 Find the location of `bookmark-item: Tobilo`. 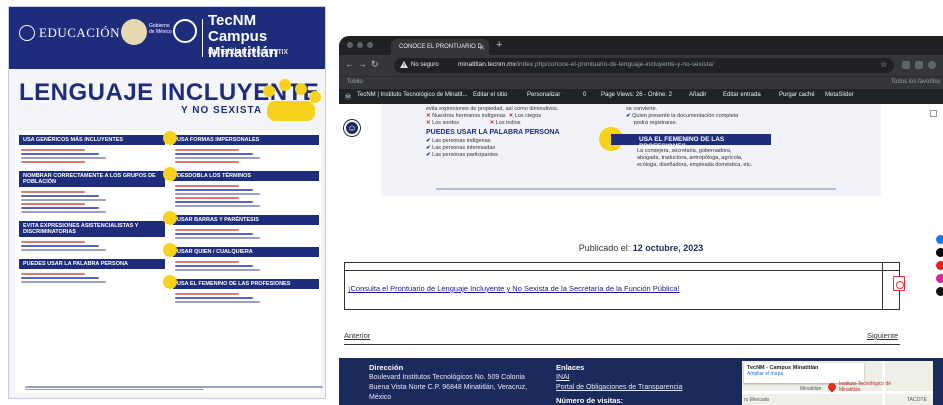

bookmark-item: Tobilo is located at coordinates (355, 82).